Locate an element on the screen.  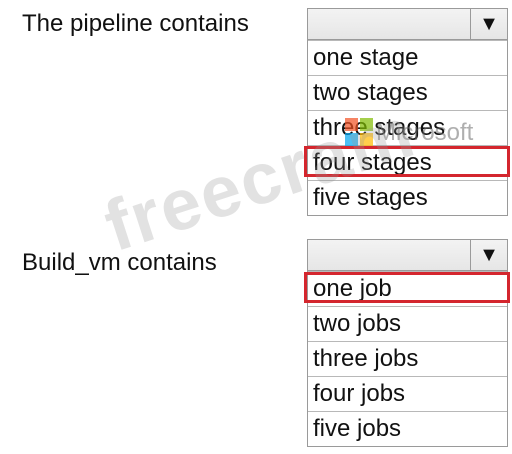
option-one-job-selected: one job is located at coordinates (407, 288).